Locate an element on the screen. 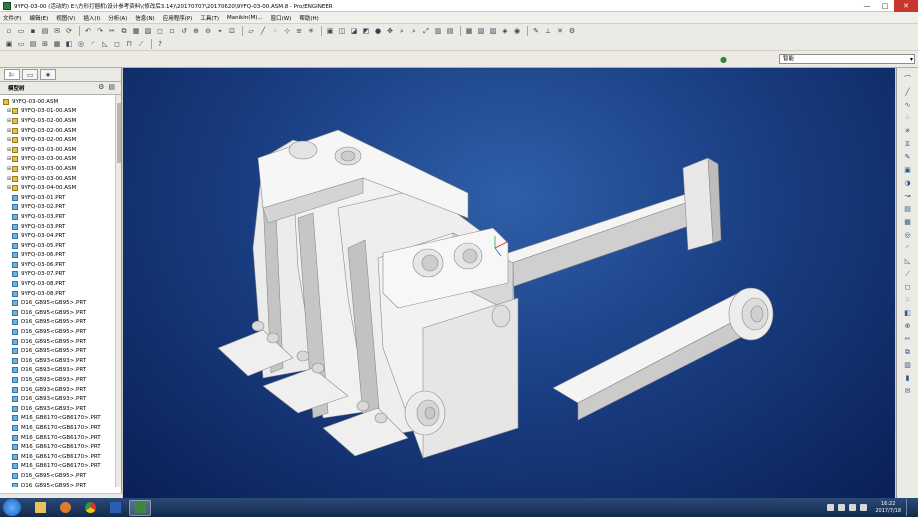 This screenshot has width=918, height=517. tree-vertical-scrollbar is located at coordinates (118, 291).